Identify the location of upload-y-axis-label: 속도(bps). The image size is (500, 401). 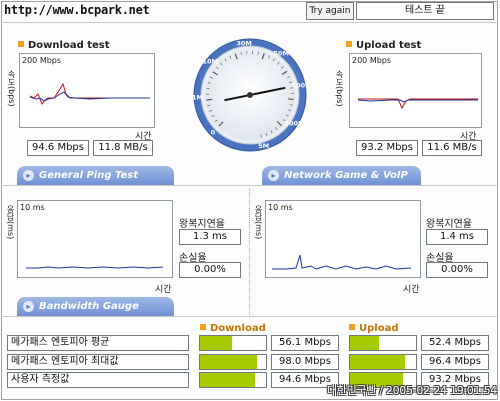
(339, 88).